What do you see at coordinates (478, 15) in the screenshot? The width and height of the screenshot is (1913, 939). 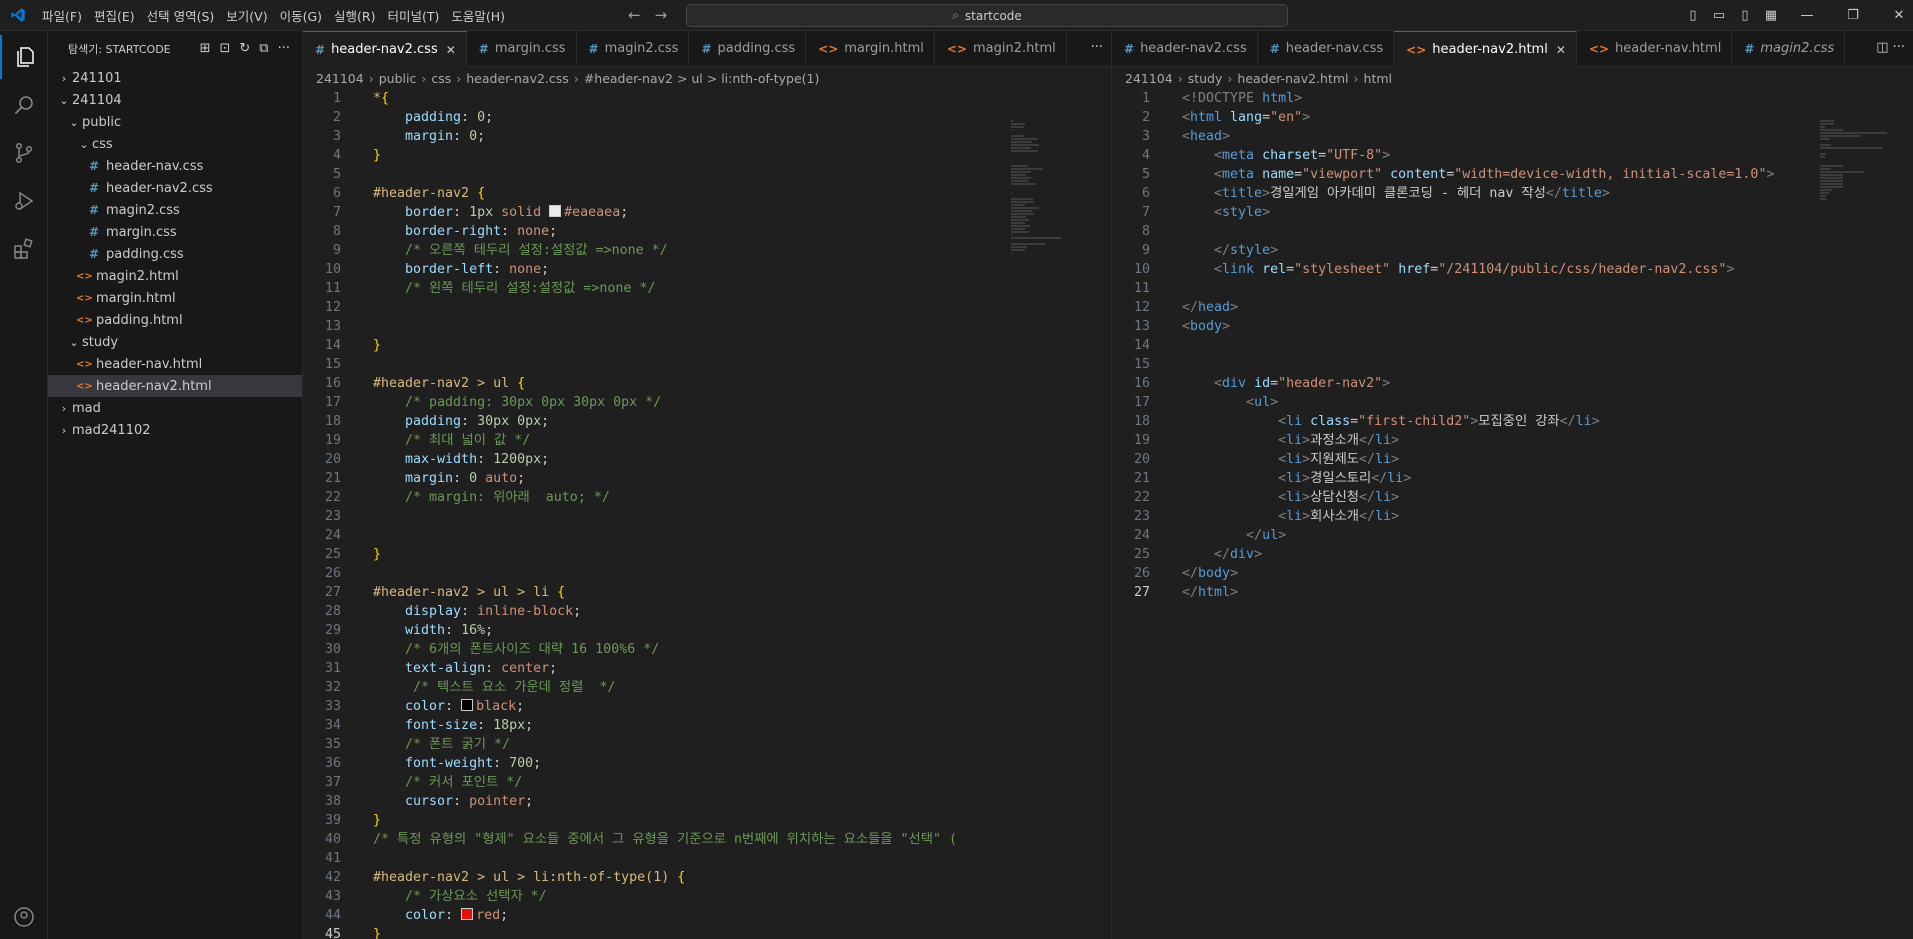 I see `menu-item: 도움말(H)` at bounding box center [478, 15].